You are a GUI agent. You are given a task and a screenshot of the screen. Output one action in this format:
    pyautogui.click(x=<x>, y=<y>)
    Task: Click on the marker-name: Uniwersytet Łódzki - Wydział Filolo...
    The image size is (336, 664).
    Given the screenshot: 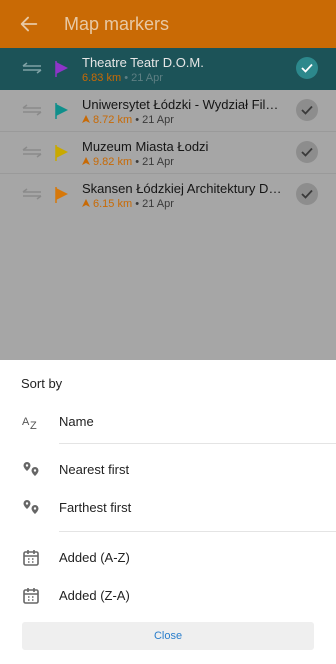 What is the action you would take?
    pyautogui.click(x=182, y=104)
    